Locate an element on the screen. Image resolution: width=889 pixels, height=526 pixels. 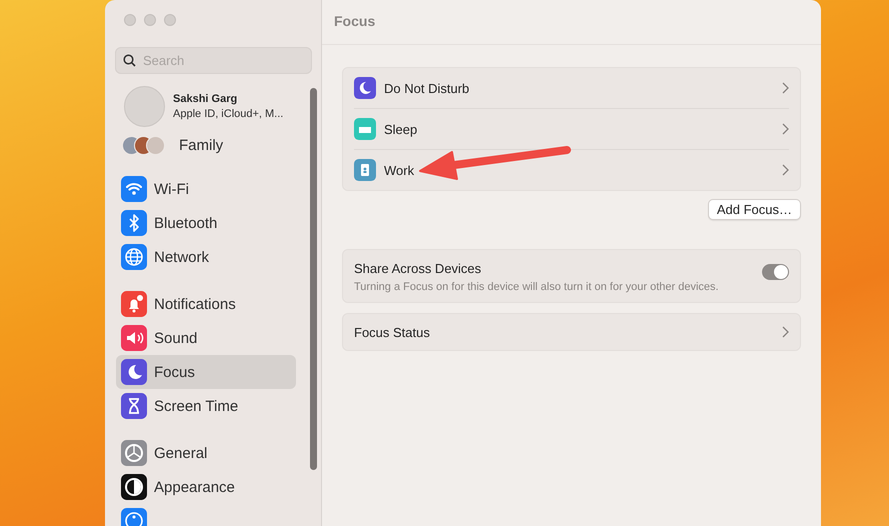
zoom-button is located at coordinates (170, 20).